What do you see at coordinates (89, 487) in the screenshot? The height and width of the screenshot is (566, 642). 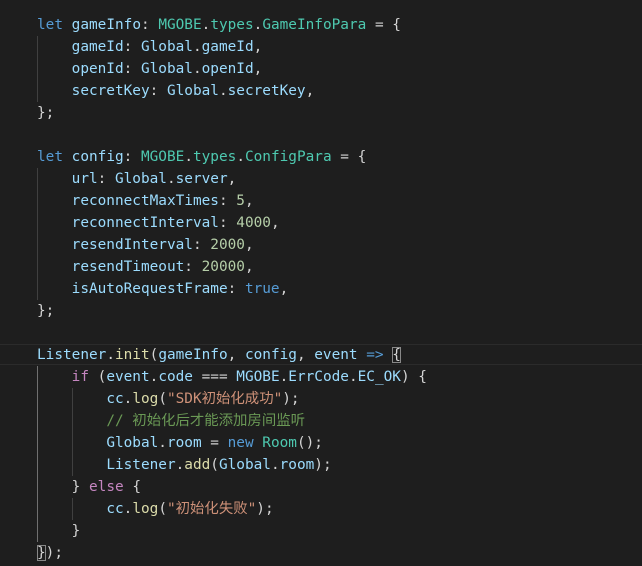 I see `code-line-text: } else {` at bounding box center [89, 487].